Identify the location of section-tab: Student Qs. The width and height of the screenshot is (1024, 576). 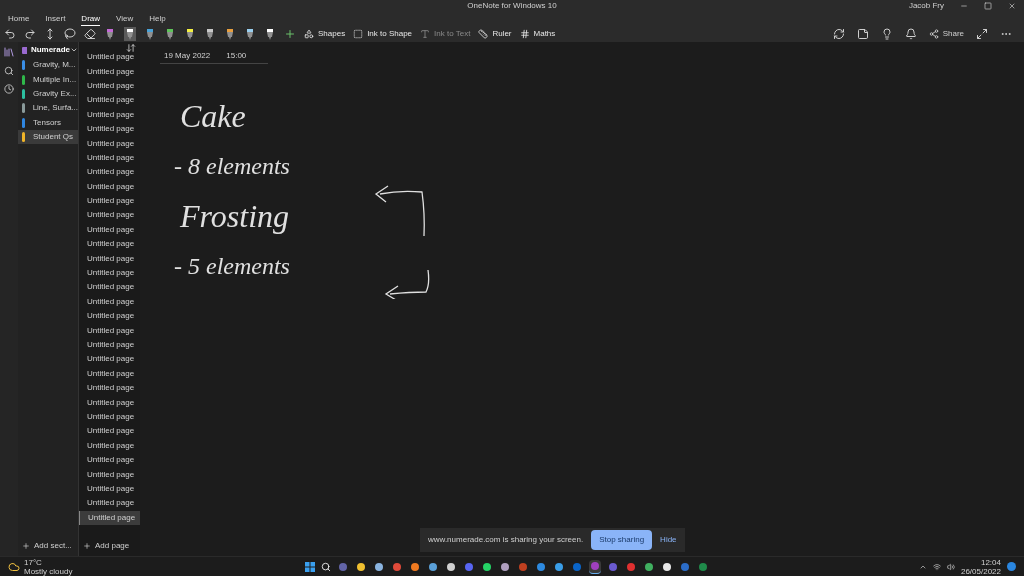
(48, 137).